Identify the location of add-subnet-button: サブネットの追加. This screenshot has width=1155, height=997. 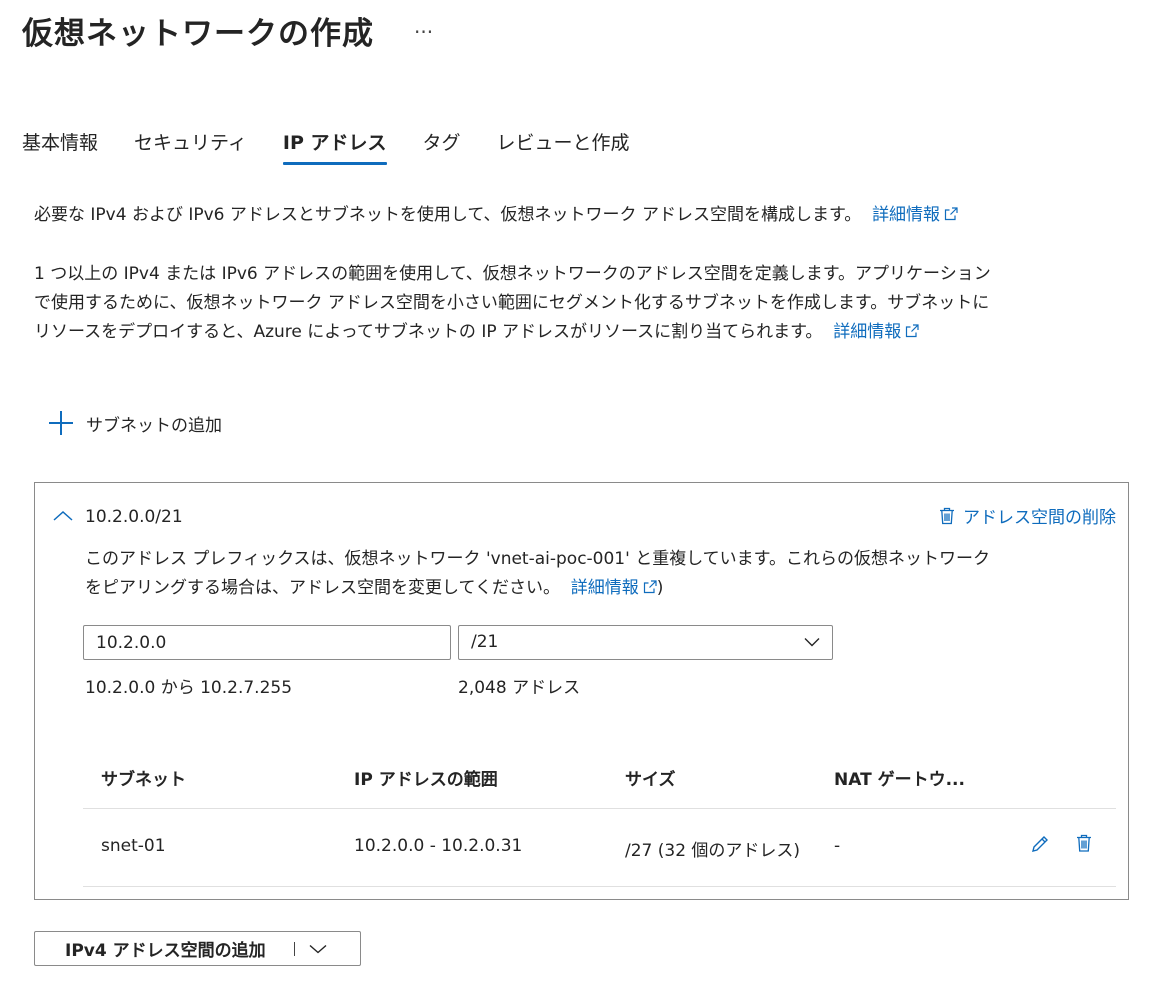
(135, 423).